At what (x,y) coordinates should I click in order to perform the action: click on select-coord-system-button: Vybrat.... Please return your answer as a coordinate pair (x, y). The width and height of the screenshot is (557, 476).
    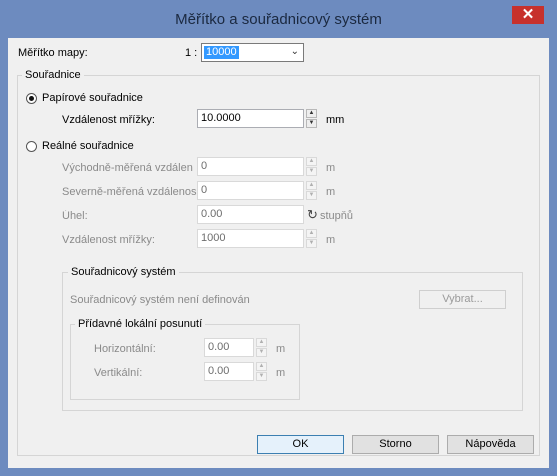
    Looking at the image, I should click on (462, 299).